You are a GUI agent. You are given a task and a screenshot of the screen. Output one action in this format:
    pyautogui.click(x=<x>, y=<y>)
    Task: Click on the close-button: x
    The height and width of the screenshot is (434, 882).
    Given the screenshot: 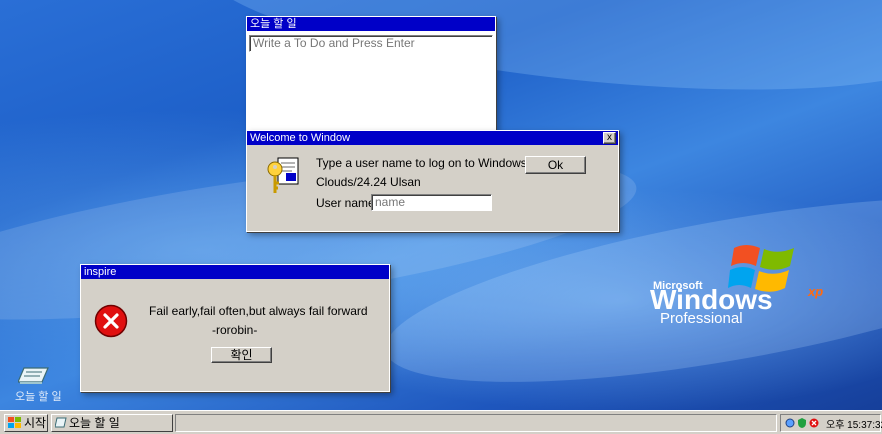 What is the action you would take?
    pyautogui.click(x=609, y=138)
    